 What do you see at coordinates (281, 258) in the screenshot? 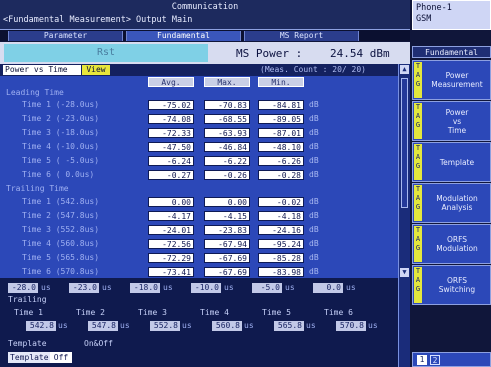
I see `min-value: -85.28` at bounding box center [281, 258].